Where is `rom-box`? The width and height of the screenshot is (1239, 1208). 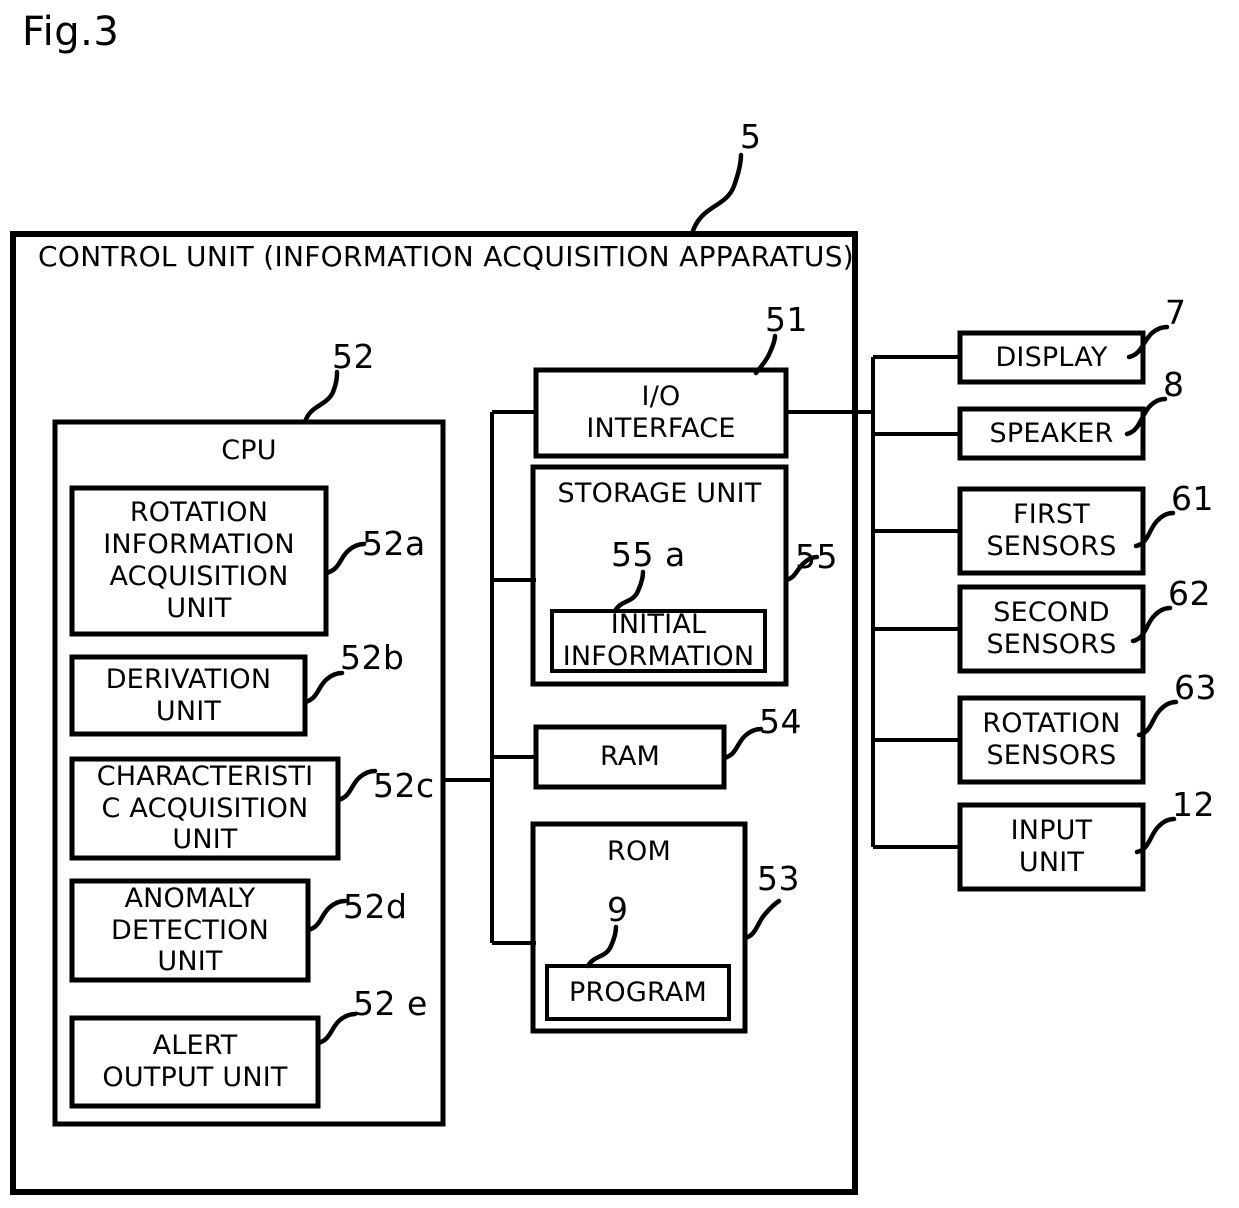 rom-box is located at coordinates (639, 927).